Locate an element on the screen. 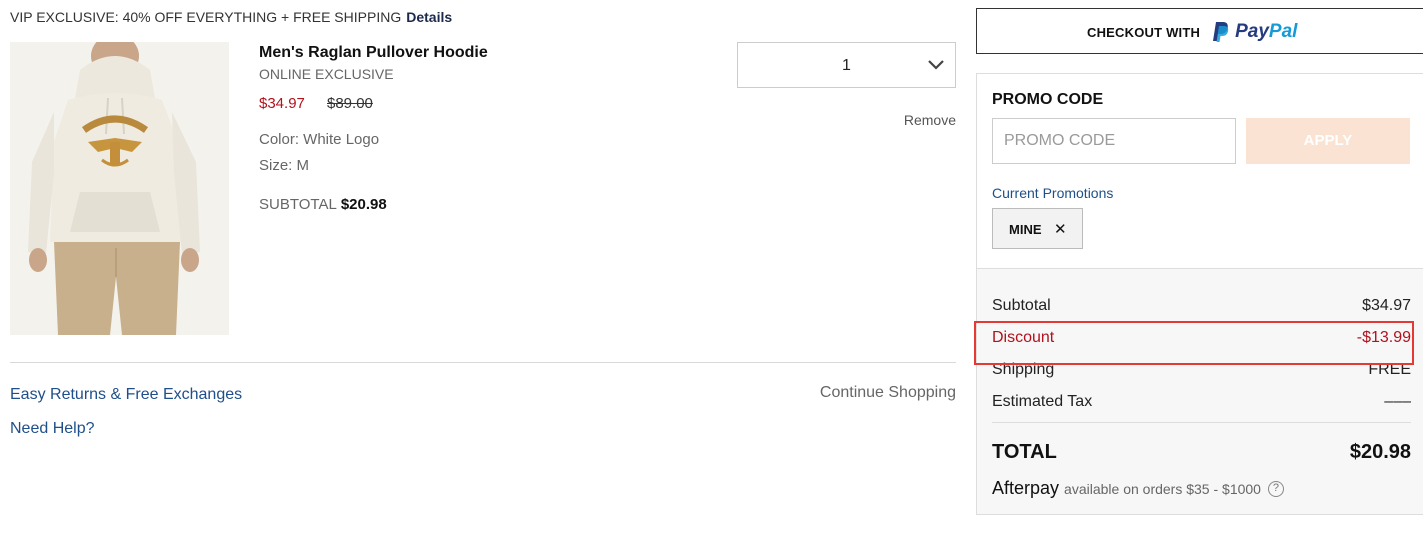 This screenshot has height=535, width=1423. summary-divider is located at coordinates (1201, 422).